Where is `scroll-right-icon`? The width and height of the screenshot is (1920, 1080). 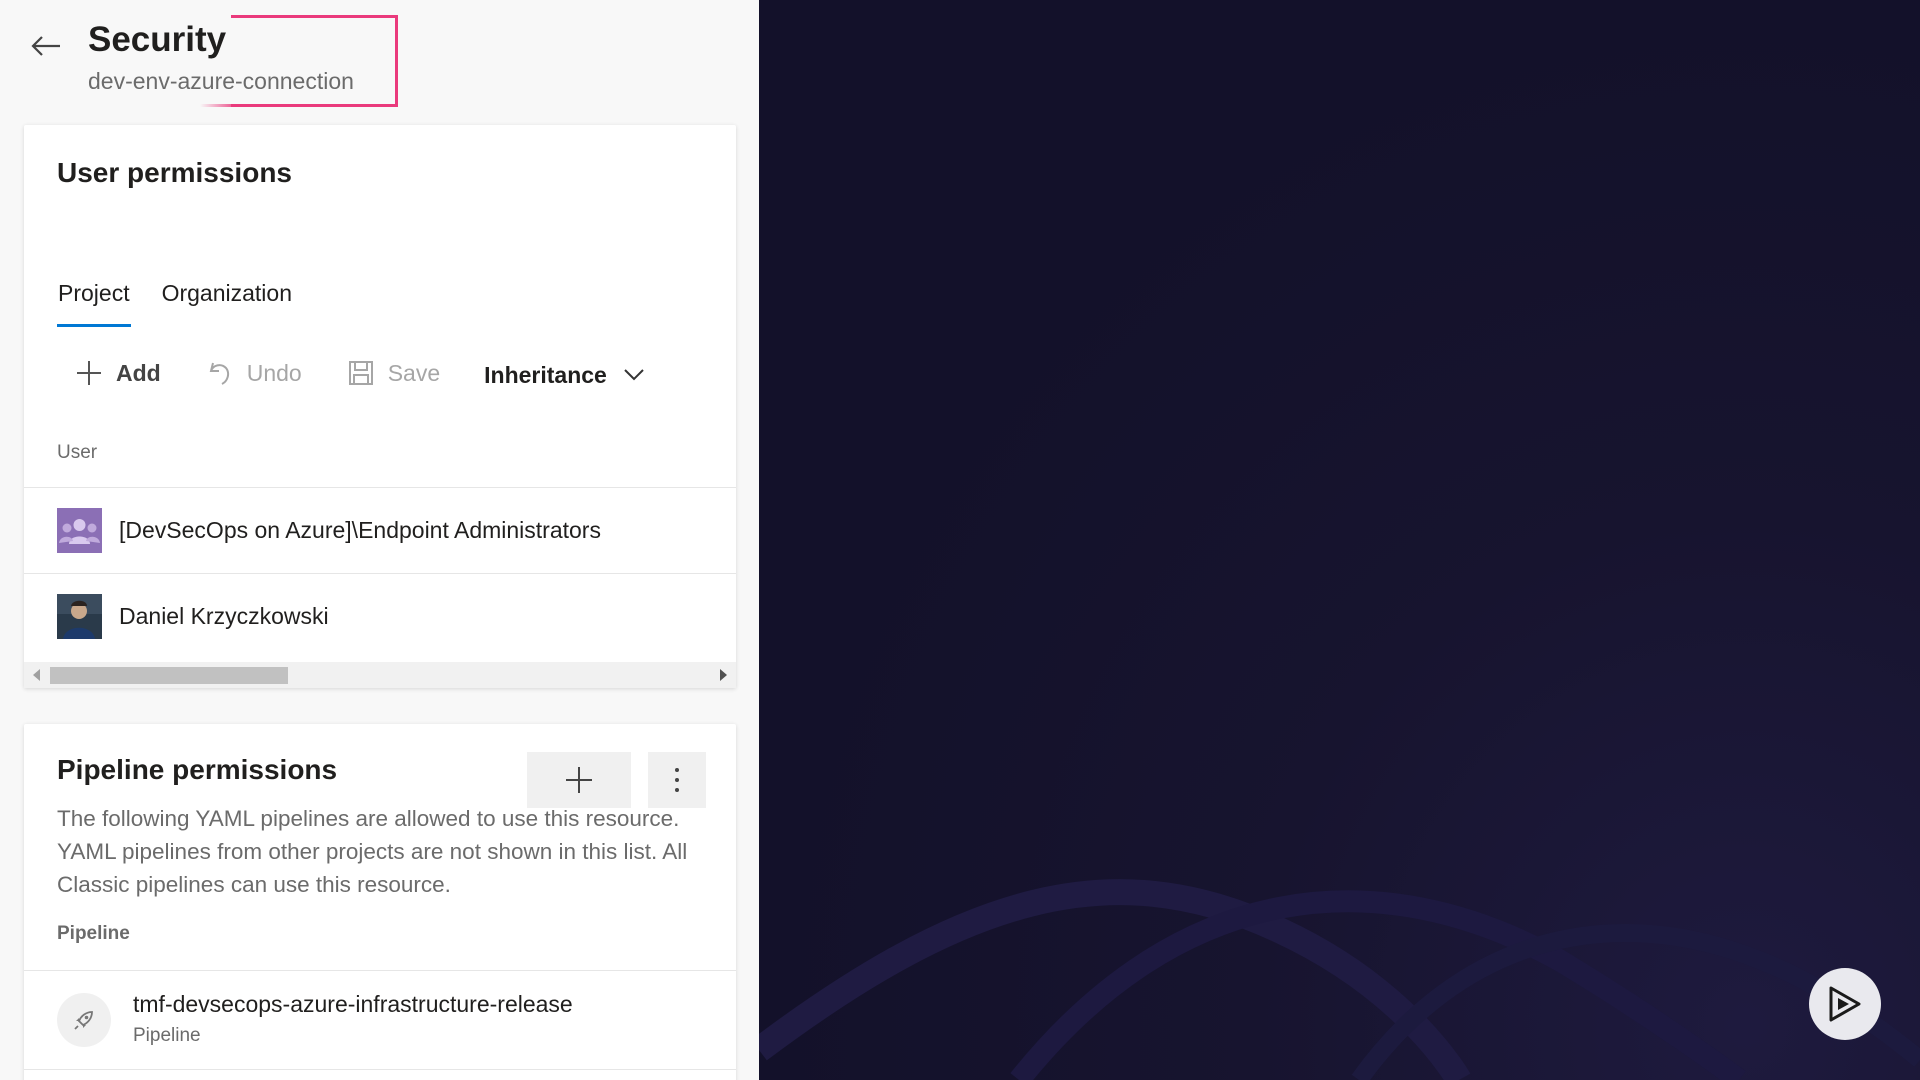 scroll-right-icon is located at coordinates (723, 675).